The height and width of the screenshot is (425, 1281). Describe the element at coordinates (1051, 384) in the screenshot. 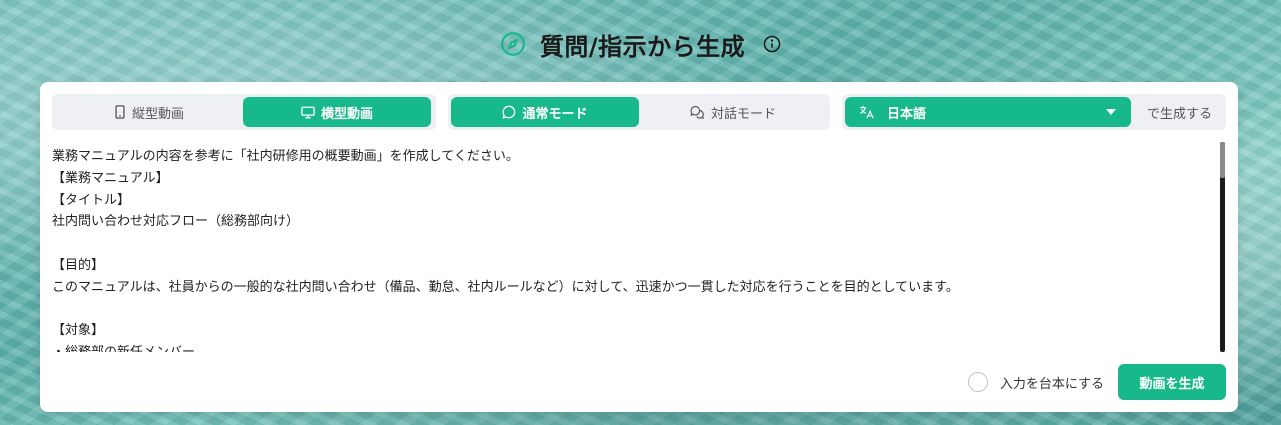

I see `use-as-script-label: 入力を台本にする` at that location.